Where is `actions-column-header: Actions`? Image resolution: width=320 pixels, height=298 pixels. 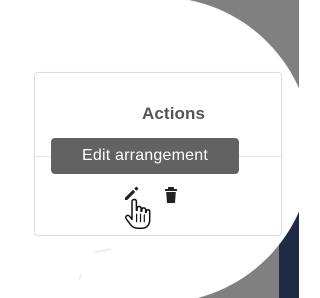
actions-column-header: Actions is located at coordinates (174, 113).